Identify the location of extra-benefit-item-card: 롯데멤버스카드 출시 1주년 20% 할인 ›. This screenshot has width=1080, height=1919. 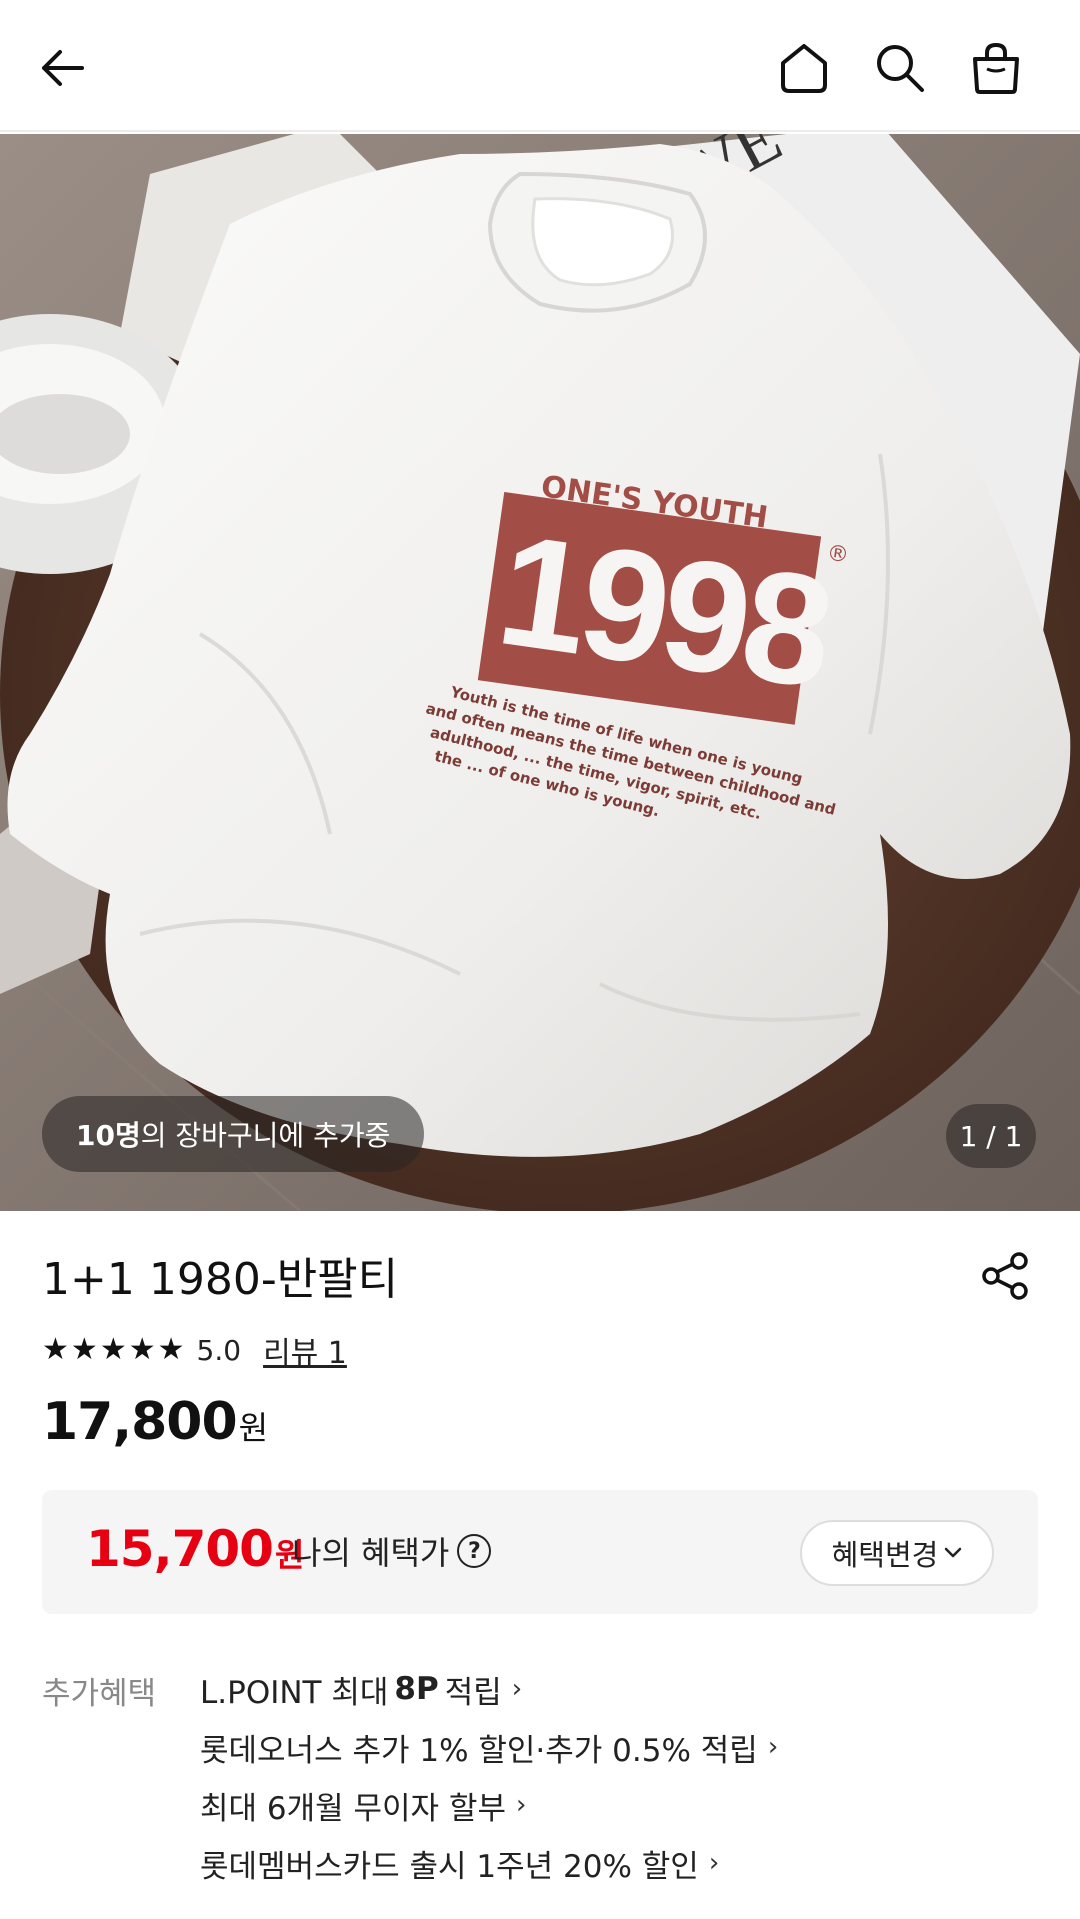
(630, 1863).